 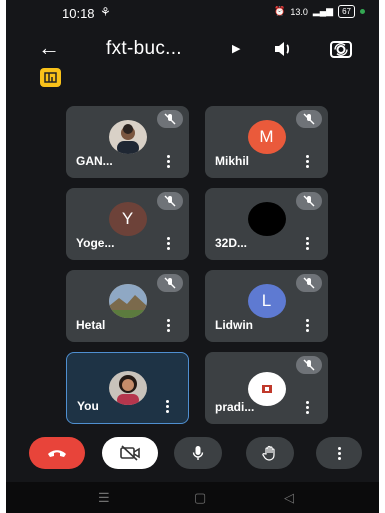 What do you see at coordinates (88, 406) in the screenshot?
I see `participant-name: You` at bounding box center [88, 406].